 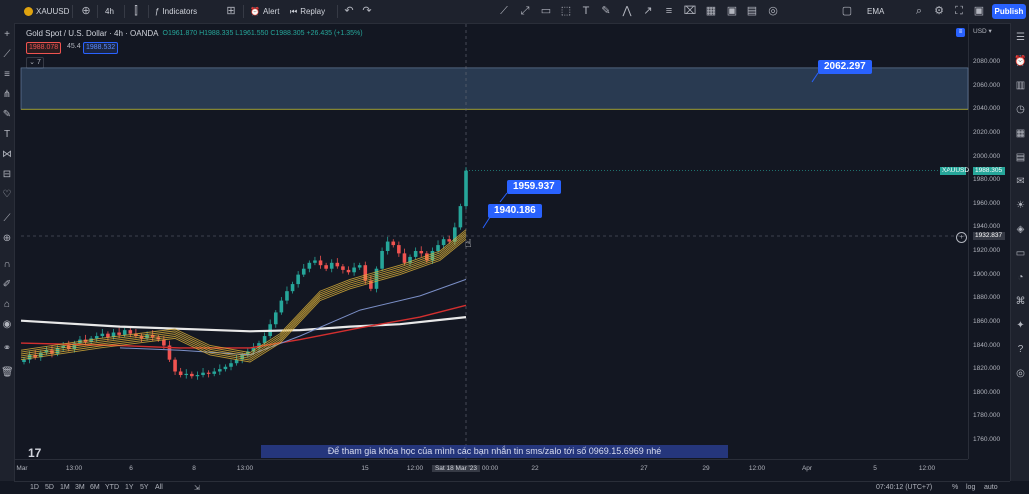 What do you see at coordinates (752, 11) in the screenshot?
I see `note-icon: ▤` at bounding box center [752, 11].